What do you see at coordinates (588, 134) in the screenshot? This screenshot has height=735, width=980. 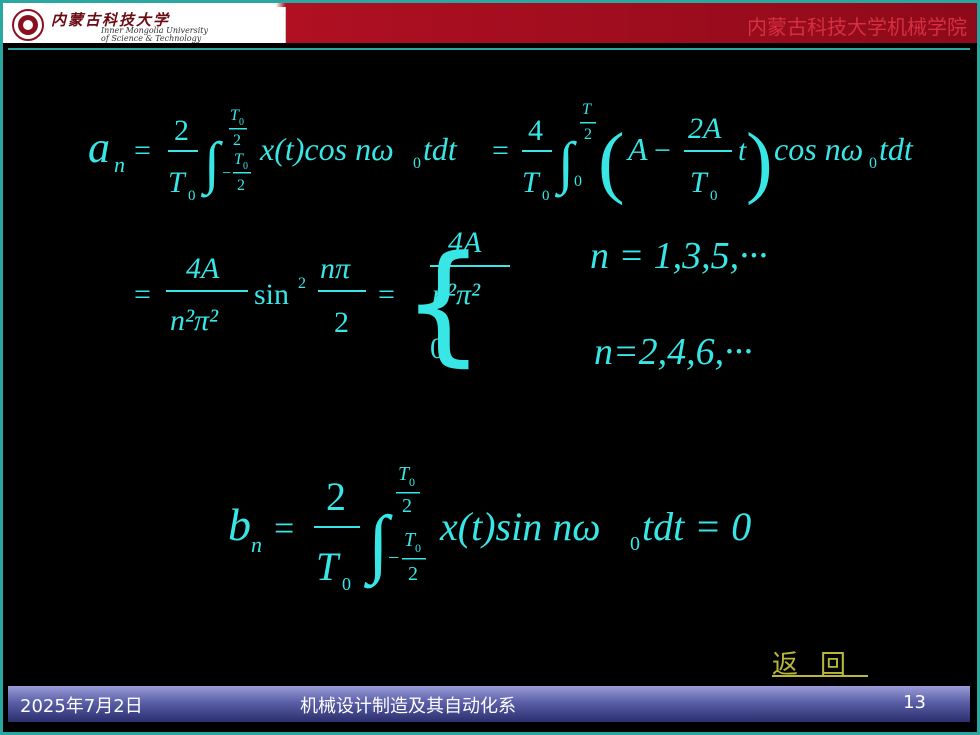 I see `int2-upper-den: 2` at bounding box center [588, 134].